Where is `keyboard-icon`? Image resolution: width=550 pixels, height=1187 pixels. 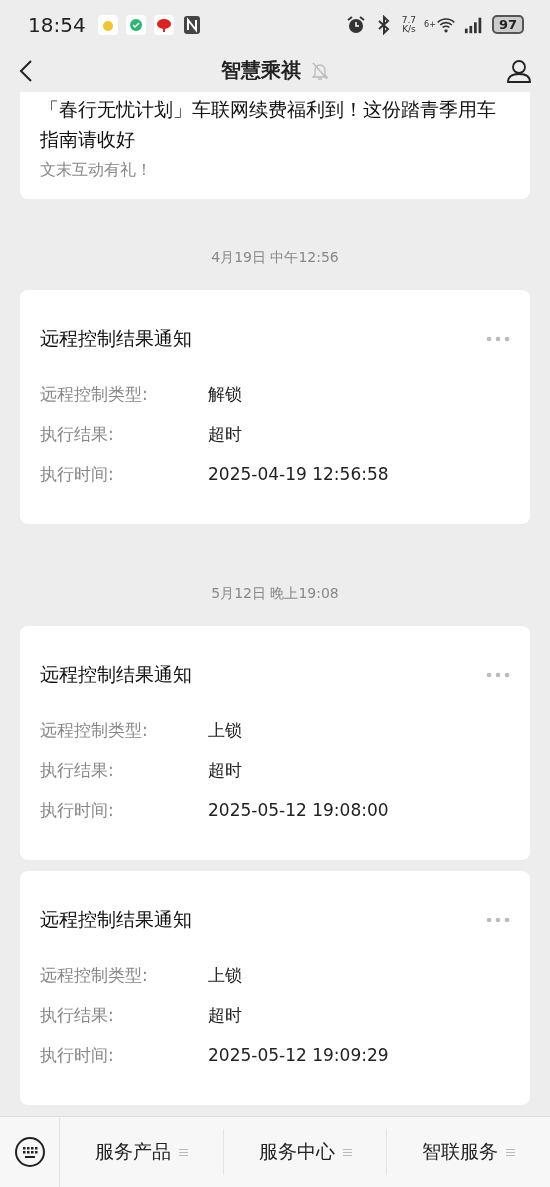
keyboard-icon is located at coordinates (29, 1152).